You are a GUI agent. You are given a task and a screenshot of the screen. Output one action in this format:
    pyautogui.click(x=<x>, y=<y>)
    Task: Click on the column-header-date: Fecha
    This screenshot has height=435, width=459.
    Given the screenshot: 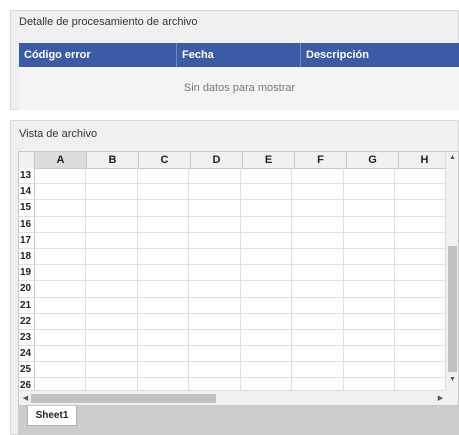 What is the action you would take?
    pyautogui.click(x=239, y=55)
    